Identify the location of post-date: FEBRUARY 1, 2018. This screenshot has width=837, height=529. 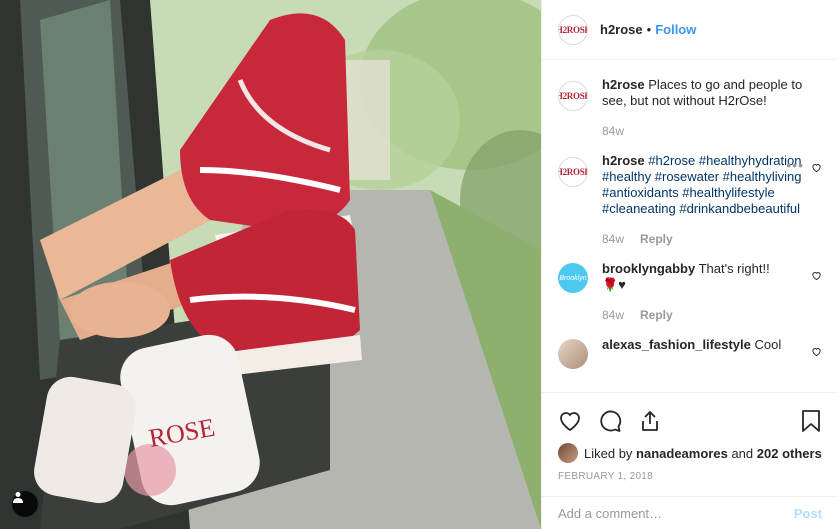
(690, 476).